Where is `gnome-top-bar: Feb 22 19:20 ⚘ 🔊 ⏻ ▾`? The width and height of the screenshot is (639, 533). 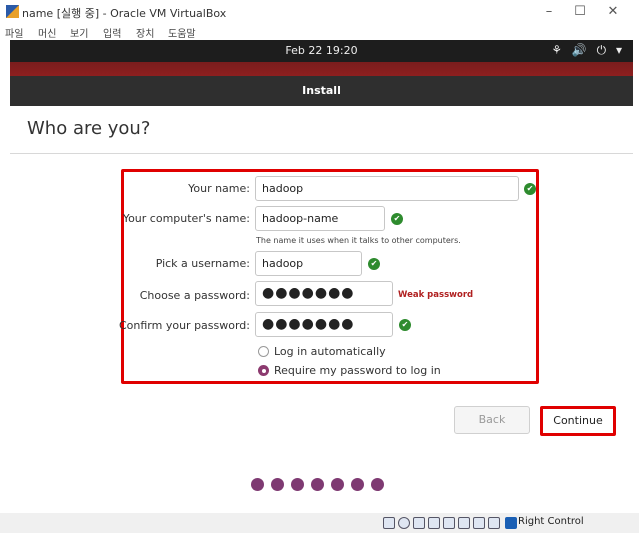 gnome-top-bar: Feb 22 19:20 ⚘ 🔊 ⏻ ▾ is located at coordinates (321, 51).